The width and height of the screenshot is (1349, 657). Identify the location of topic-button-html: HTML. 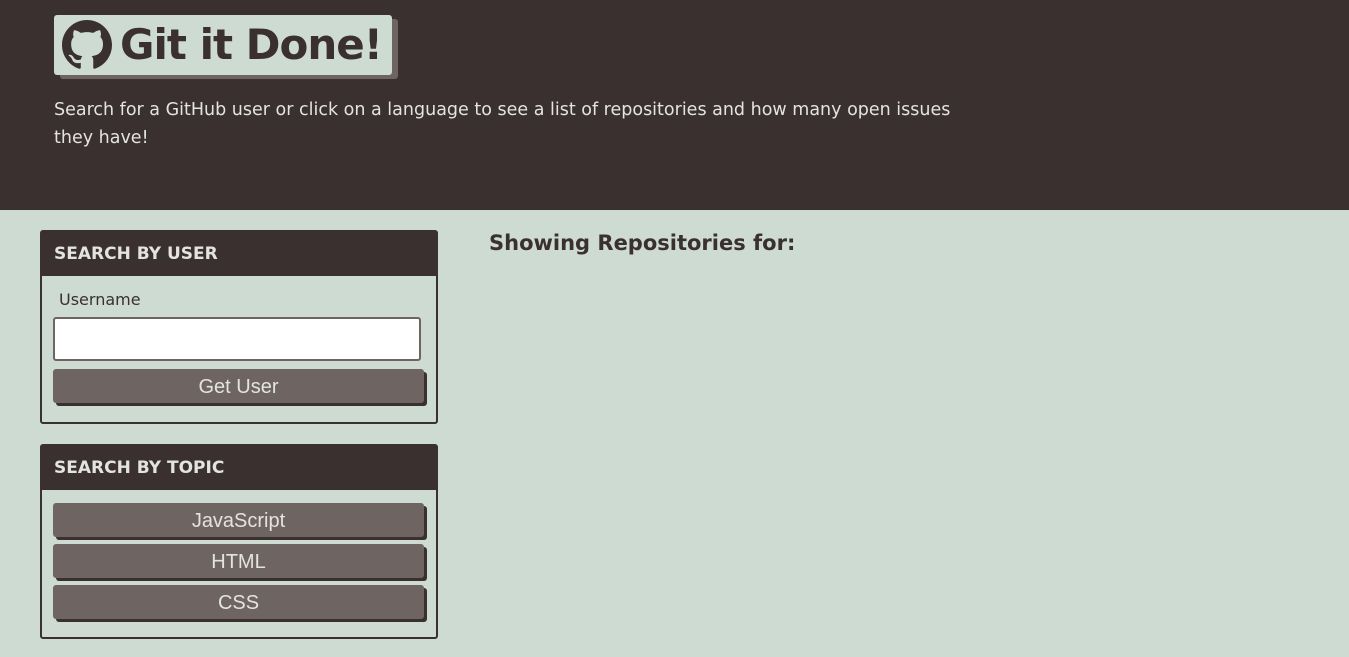
(238, 561).